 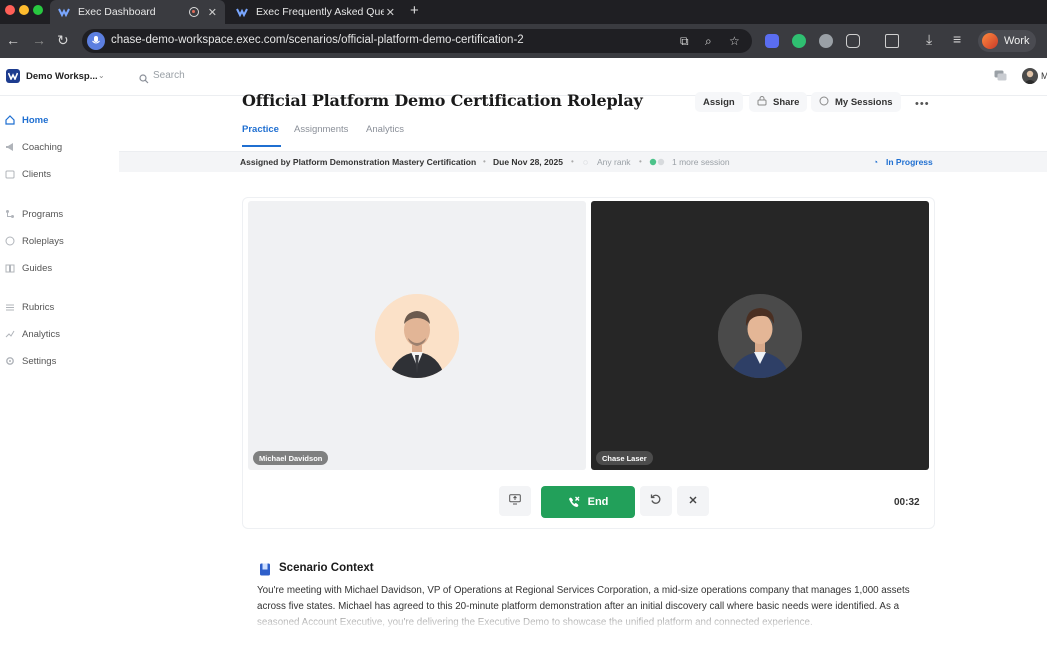 I want to click on end-call-button: End, so click(x=588, y=502).